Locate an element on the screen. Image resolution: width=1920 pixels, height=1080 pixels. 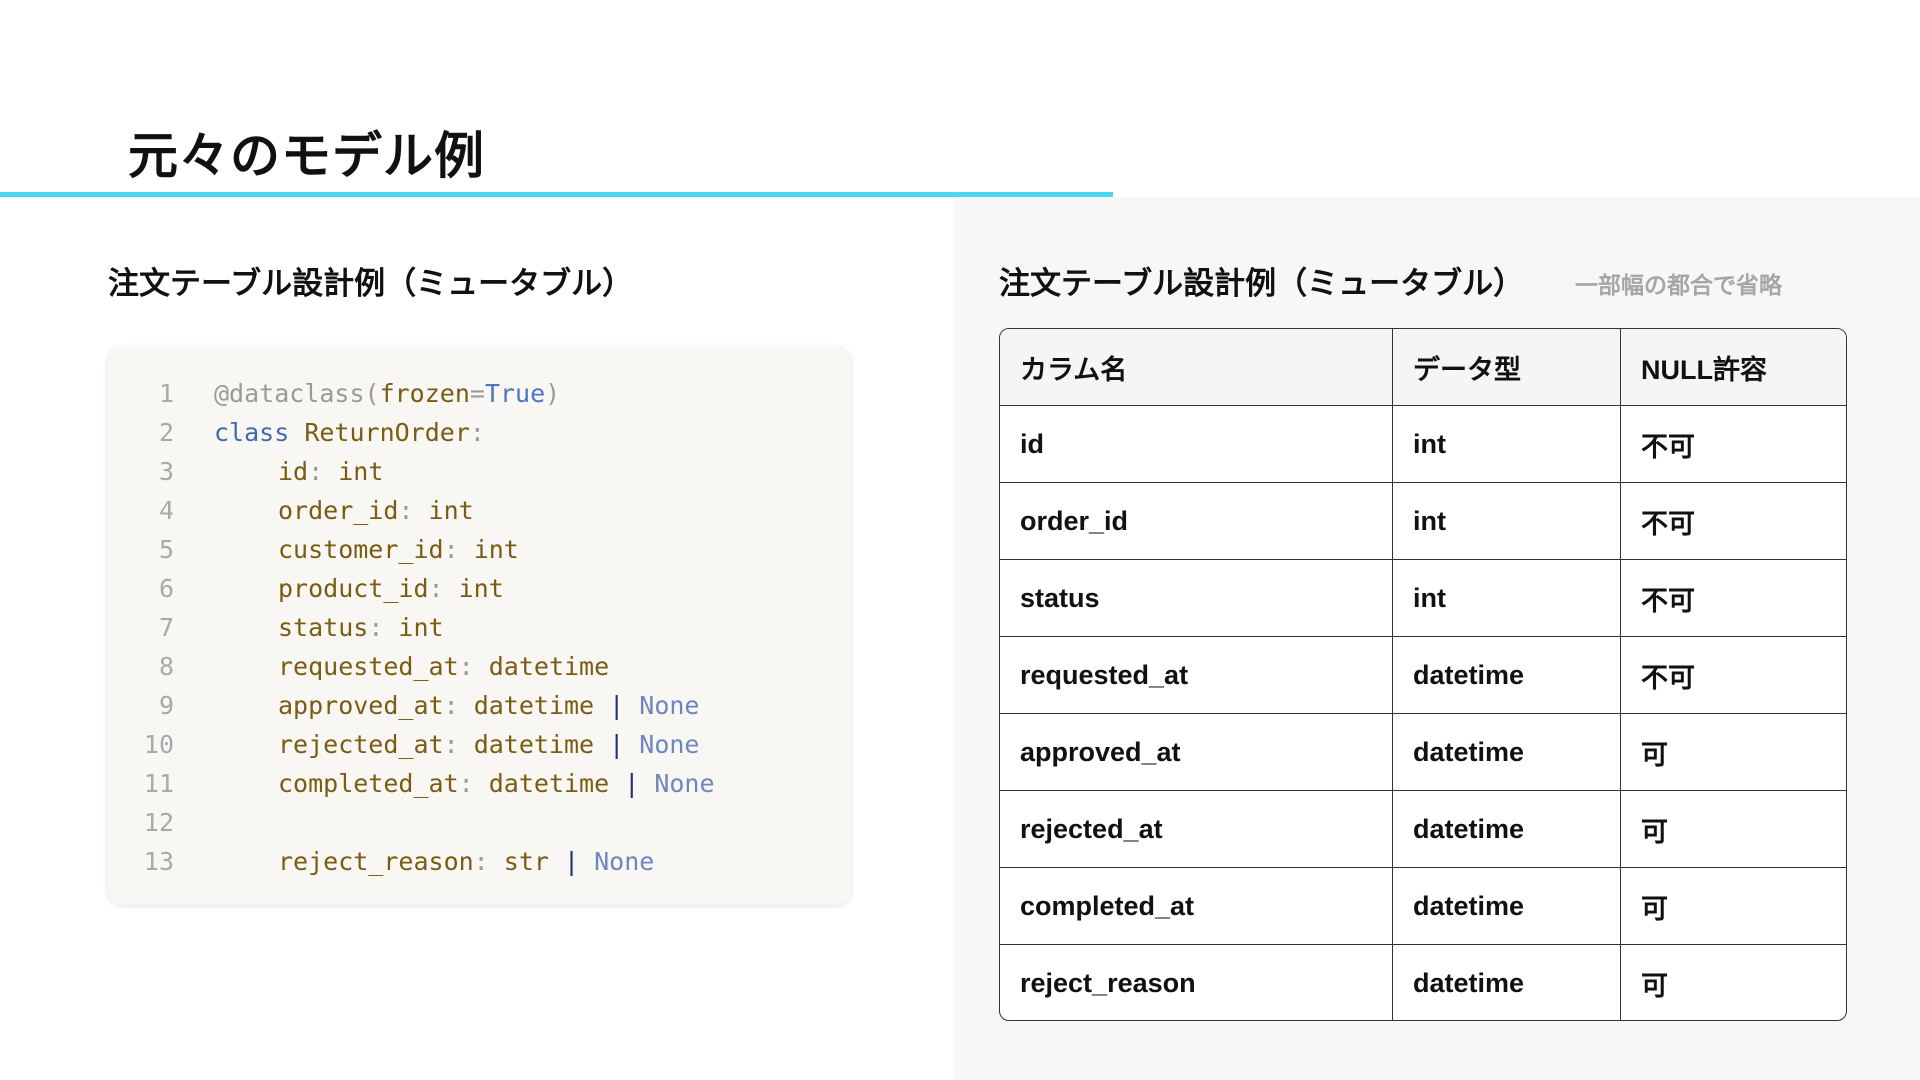
line-number: 11 is located at coordinates (158, 783).